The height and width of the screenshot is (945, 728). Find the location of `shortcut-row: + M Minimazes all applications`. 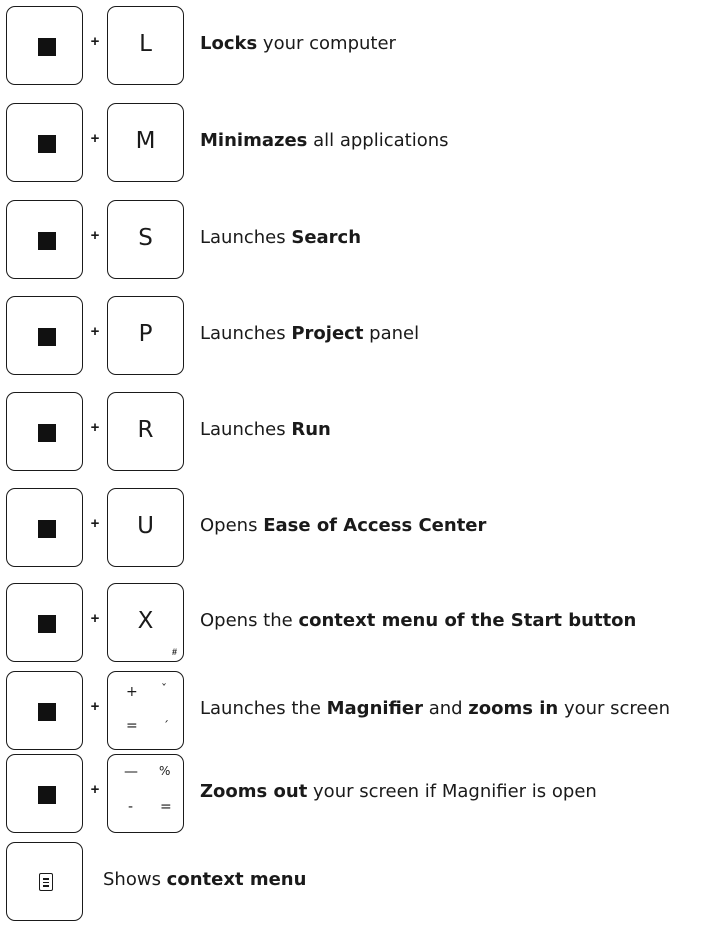

shortcut-row: + M Minimazes all applications is located at coordinates (364, 144).